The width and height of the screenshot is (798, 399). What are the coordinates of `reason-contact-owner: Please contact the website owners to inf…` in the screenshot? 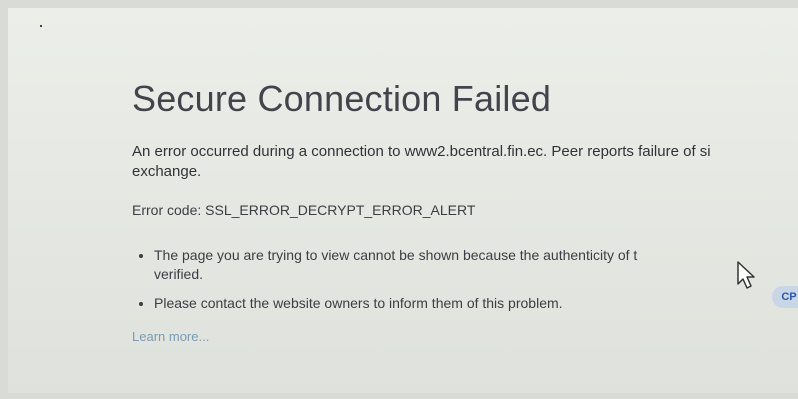 It's located at (476, 303).